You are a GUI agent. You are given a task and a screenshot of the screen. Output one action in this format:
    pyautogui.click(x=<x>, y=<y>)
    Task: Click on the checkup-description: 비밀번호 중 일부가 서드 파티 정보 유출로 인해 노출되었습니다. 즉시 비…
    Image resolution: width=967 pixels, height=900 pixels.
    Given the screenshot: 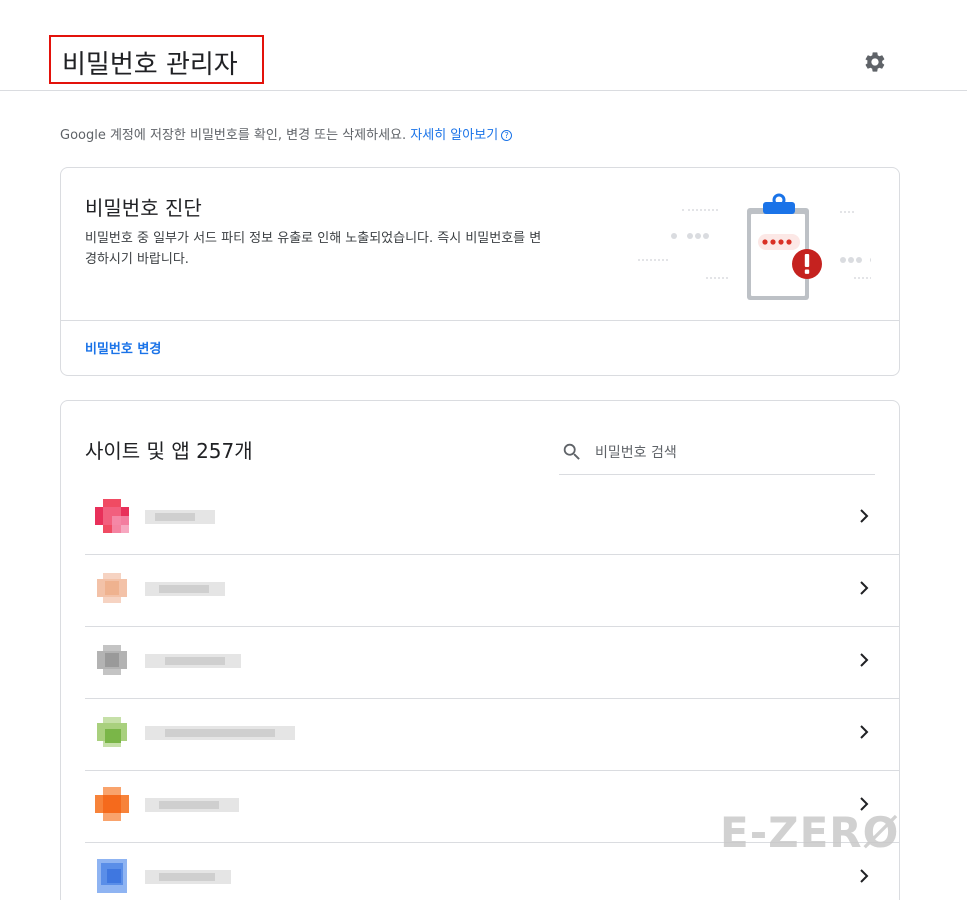 What is the action you would take?
    pyautogui.click(x=313, y=249)
    